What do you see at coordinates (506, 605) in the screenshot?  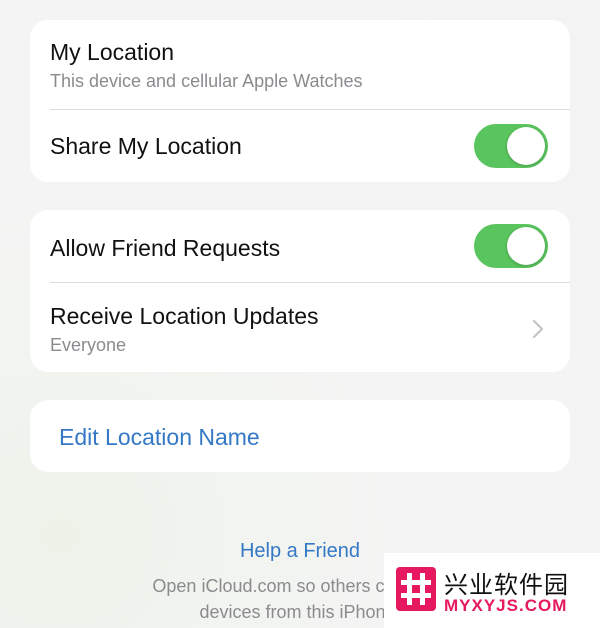 I see `watermark-site-text: MYXYJS.COM` at bounding box center [506, 605].